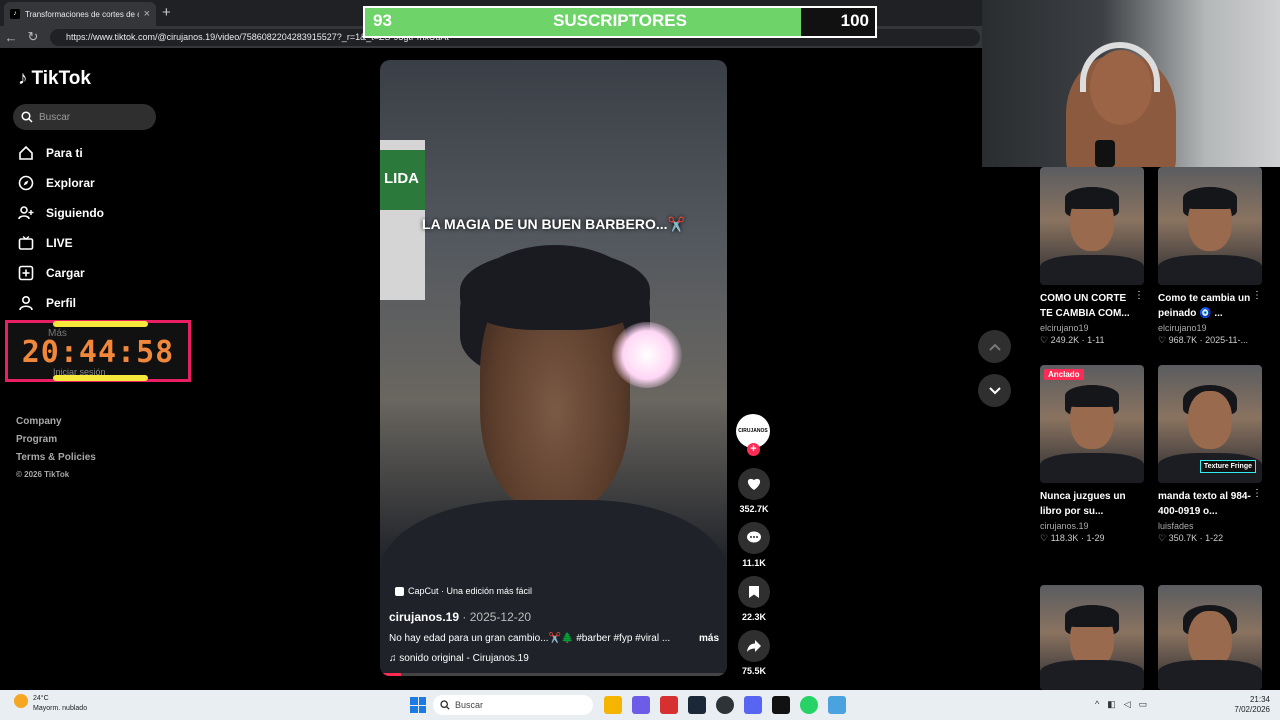 The image size is (1280, 720). What do you see at coordinates (98, 351) in the screenshot?
I see `stream-timer-overlay: Más 20:44:58 Iniciar sesión` at bounding box center [98, 351].